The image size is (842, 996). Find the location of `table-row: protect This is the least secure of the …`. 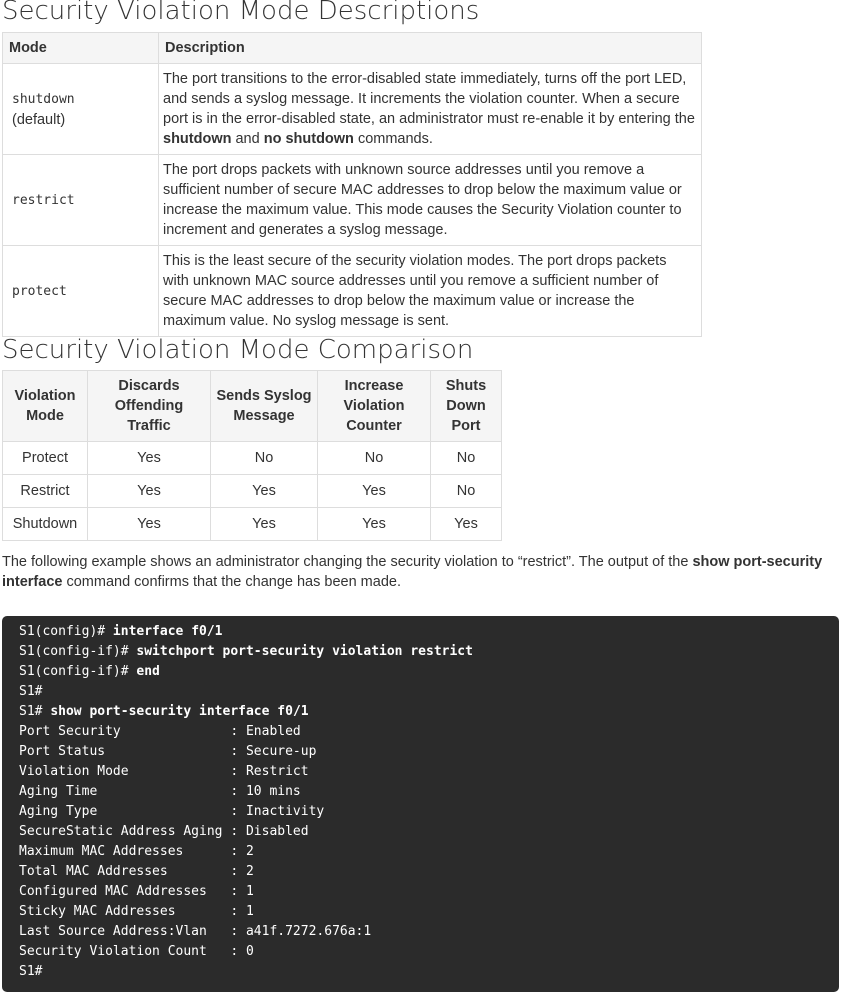

table-row: protect This is the least secure of the … is located at coordinates (352, 291).